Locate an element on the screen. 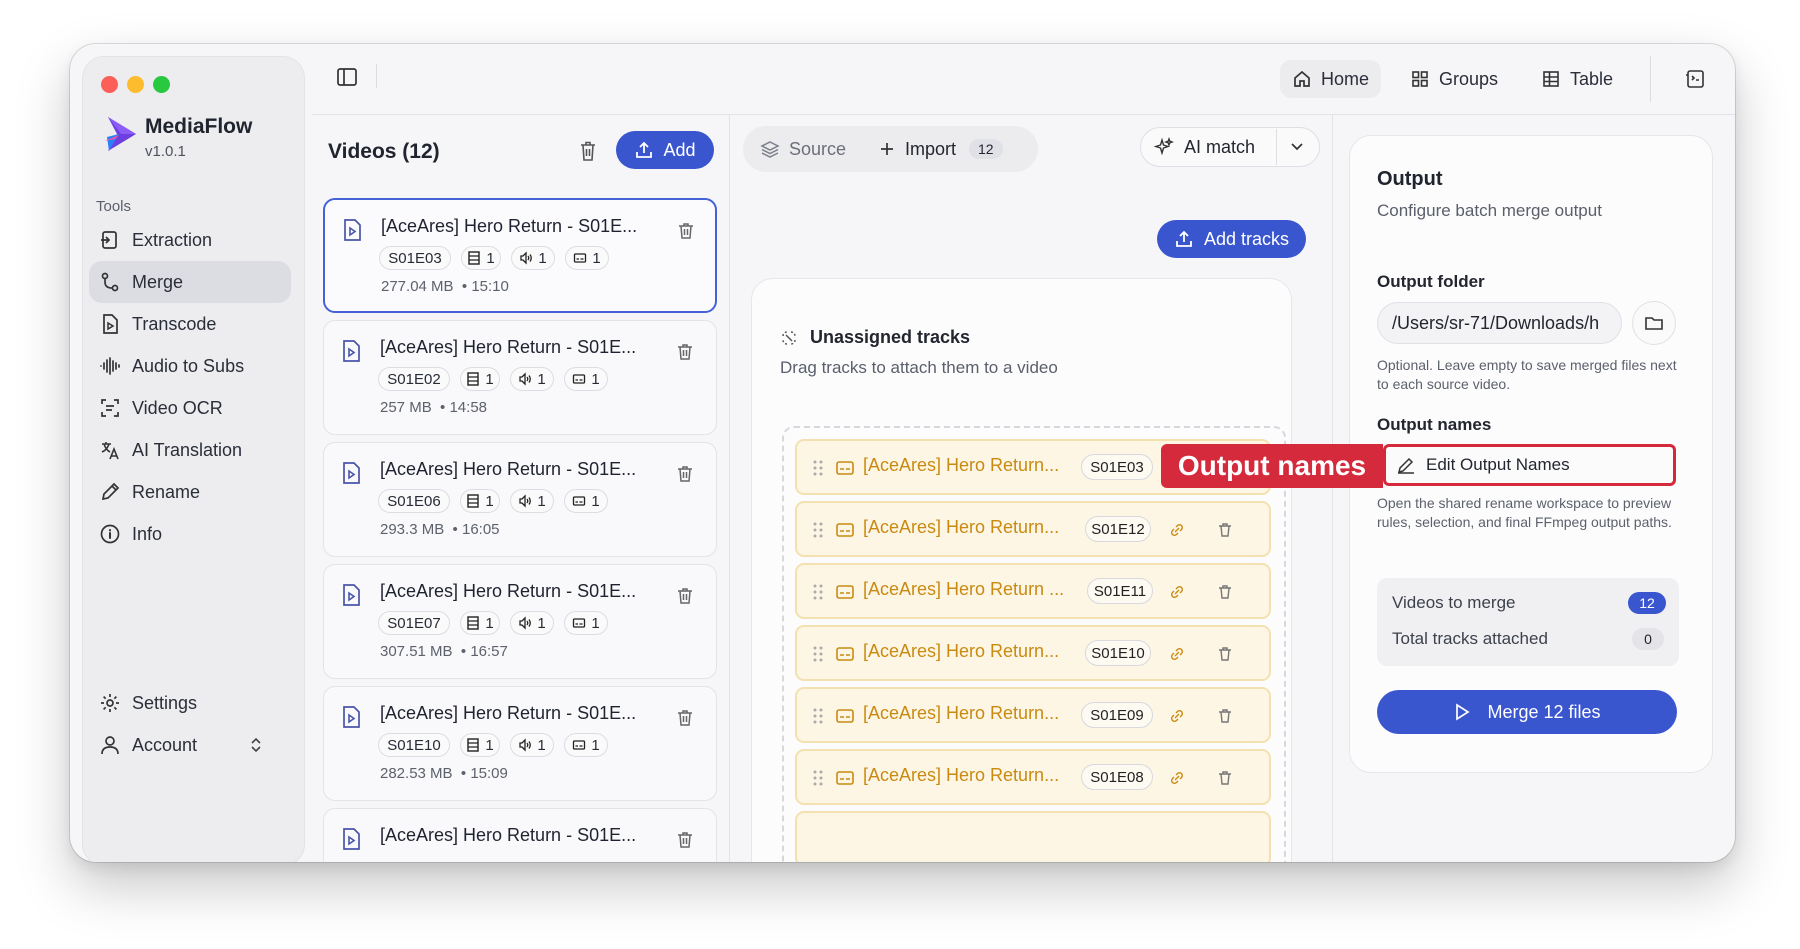 This screenshot has width=1800, height=949. translate-icon is located at coordinates (110, 451).